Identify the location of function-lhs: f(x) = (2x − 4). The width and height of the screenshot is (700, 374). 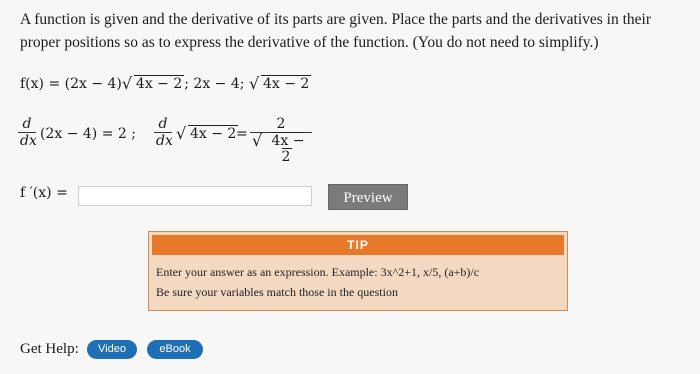
(71, 84).